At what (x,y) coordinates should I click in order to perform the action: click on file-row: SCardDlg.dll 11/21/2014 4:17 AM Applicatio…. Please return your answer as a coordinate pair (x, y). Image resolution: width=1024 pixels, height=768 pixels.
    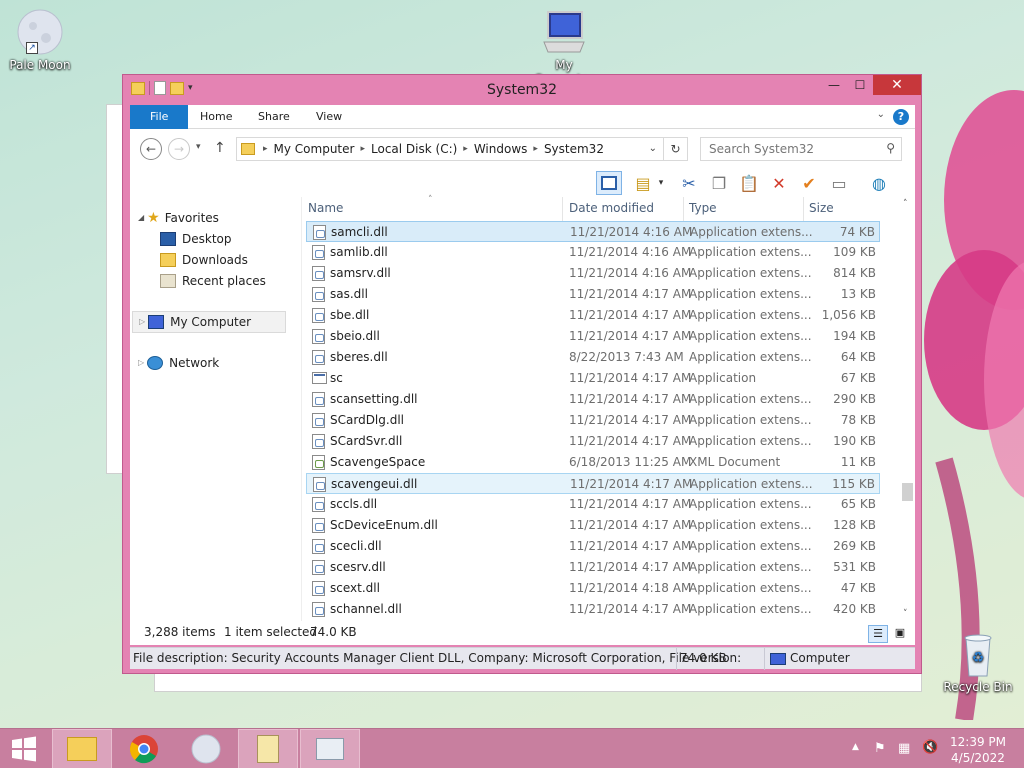
    Looking at the image, I should click on (593, 420).